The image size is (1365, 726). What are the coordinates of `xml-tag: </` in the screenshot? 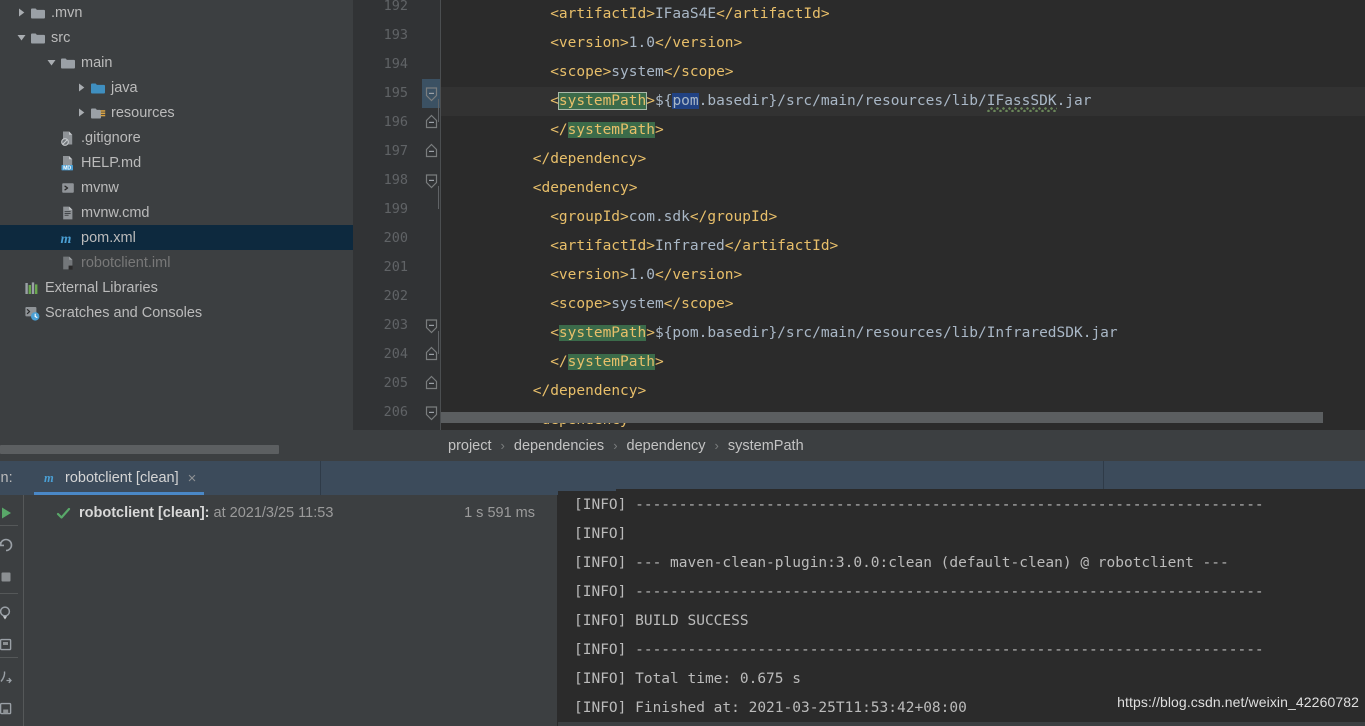 It's located at (559, 130).